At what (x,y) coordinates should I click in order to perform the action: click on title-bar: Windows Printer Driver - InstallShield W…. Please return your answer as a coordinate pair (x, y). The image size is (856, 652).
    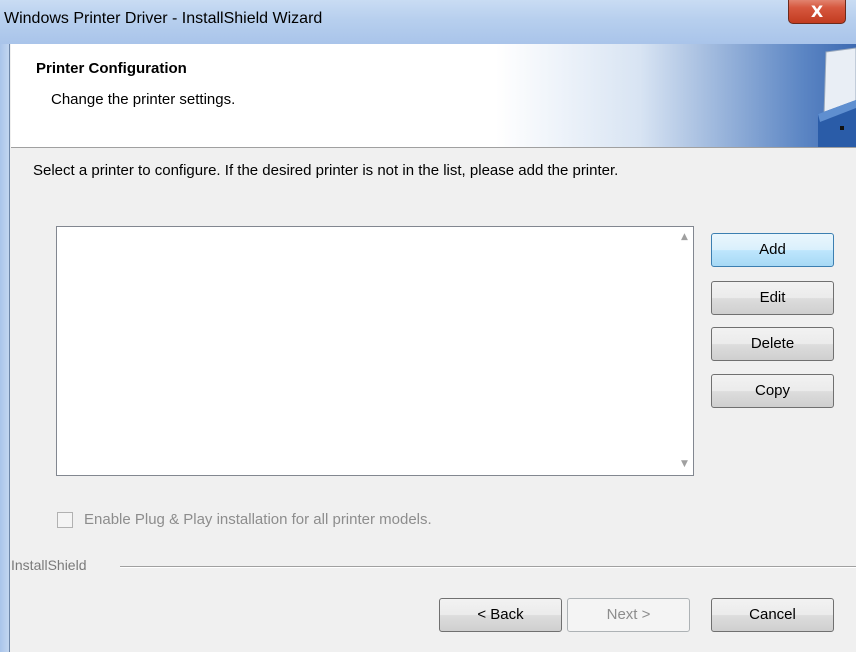
    Looking at the image, I should click on (428, 22).